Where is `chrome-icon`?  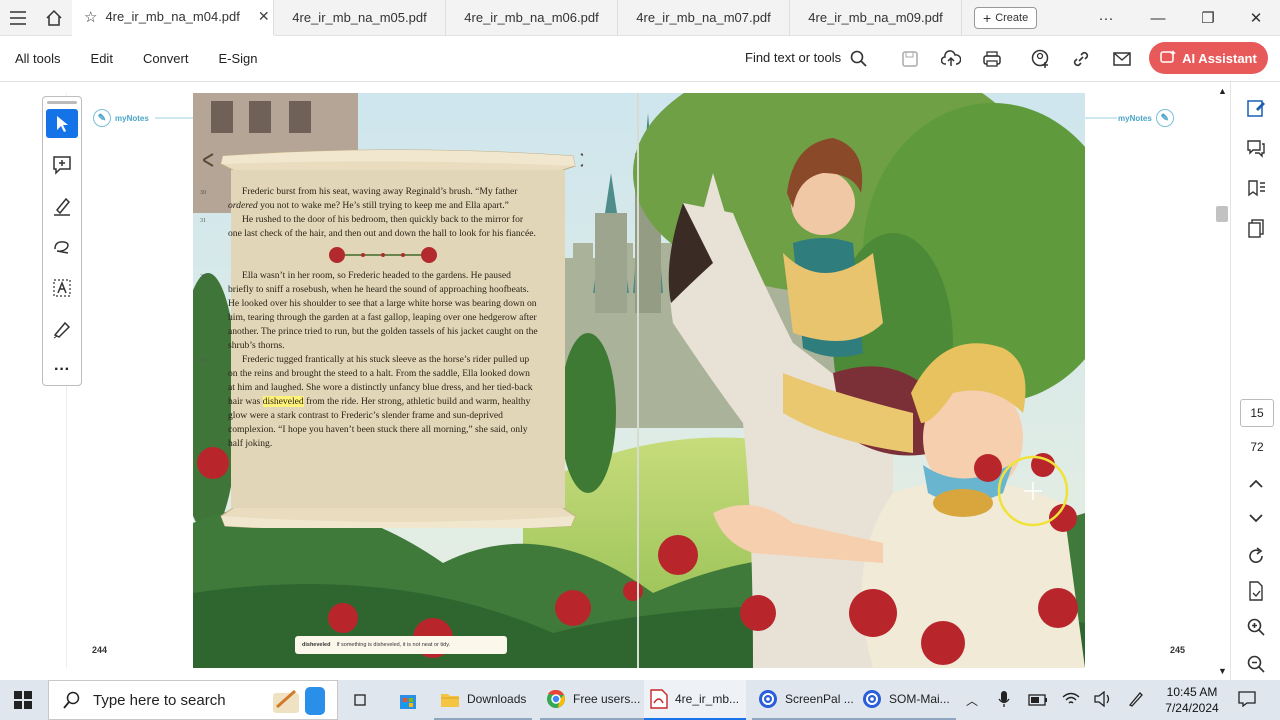 chrome-icon is located at coordinates (556, 698).